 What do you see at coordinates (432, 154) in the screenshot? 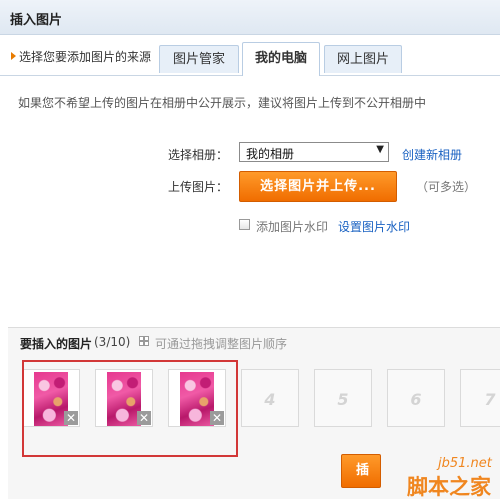
I see `create-album-link: 创建新相册` at bounding box center [432, 154].